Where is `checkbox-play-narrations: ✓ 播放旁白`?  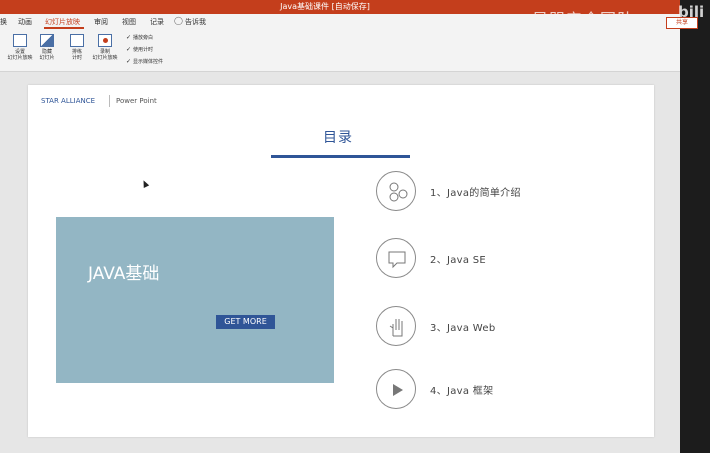
checkbox-play-narrations: ✓ 播放旁白 is located at coordinates (139, 37).